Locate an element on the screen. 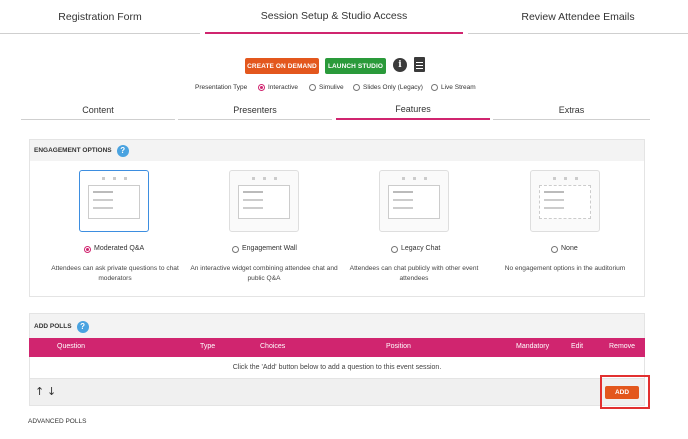 The width and height of the screenshot is (688, 439). col-position: Position is located at coordinates (398, 346).